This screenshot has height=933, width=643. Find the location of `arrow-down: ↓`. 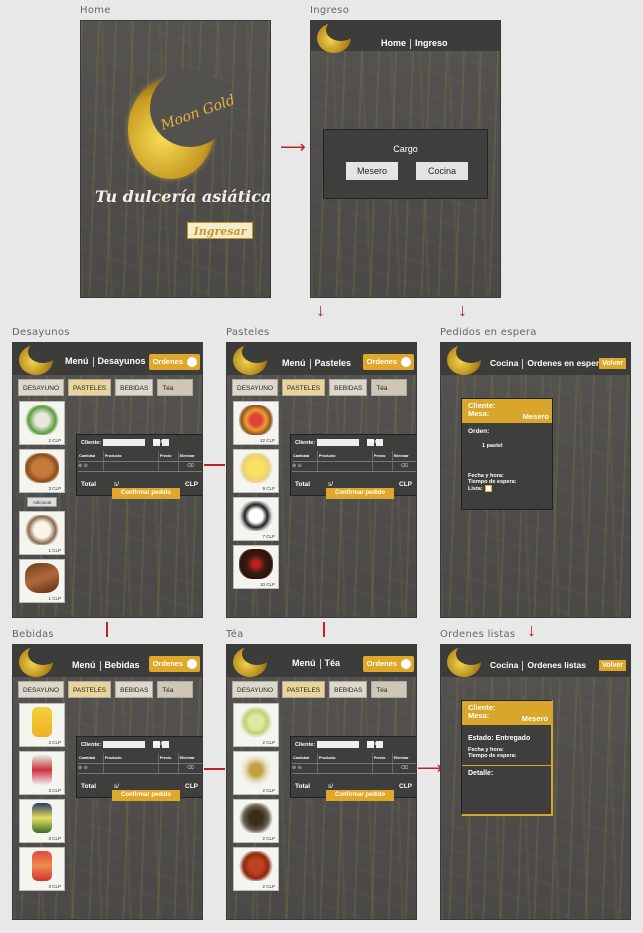

arrow-down: ↓ is located at coordinates (462, 310).